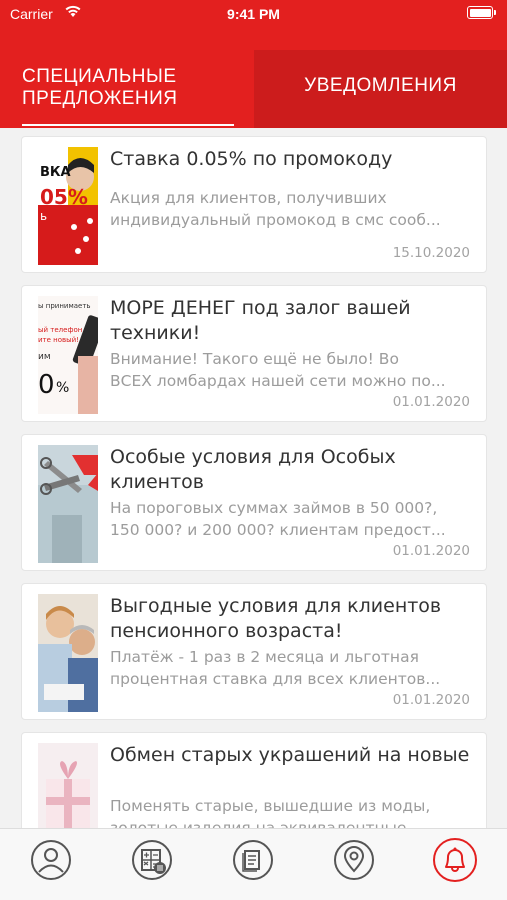  I want to click on tab-notifications: УВЕДОМЛЕНИЯ, so click(380, 89).